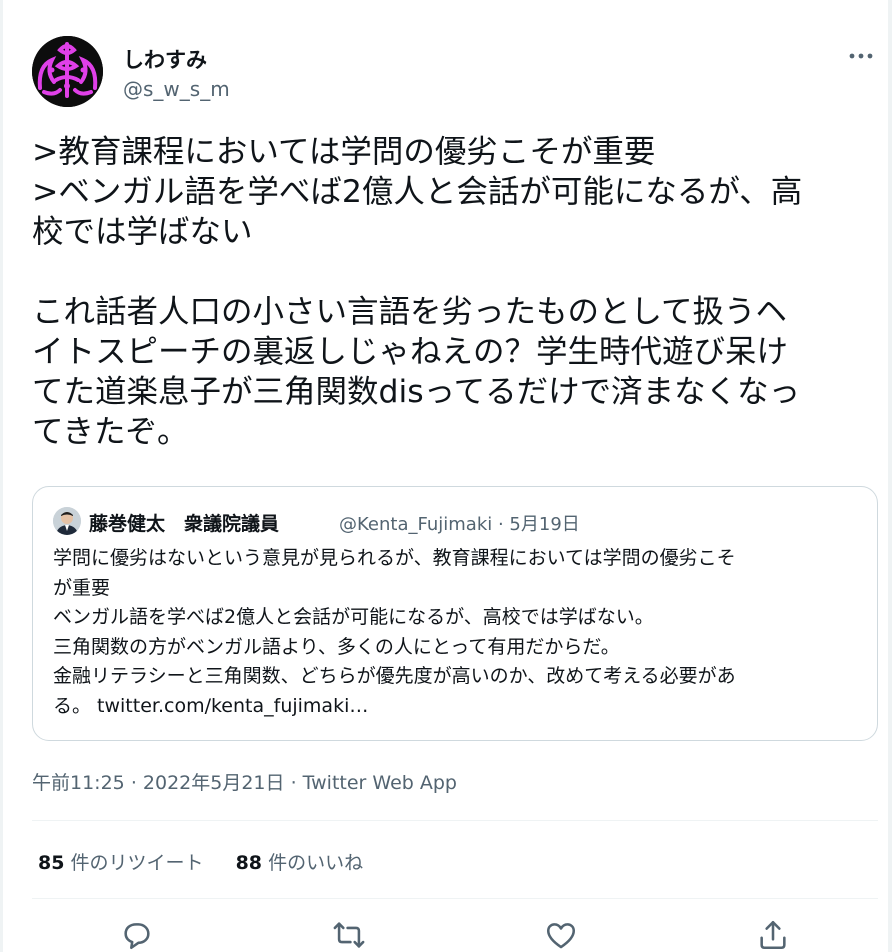 The height and width of the screenshot is (952, 892). What do you see at coordinates (51, 863) in the screenshot?
I see `retweets-count: 85` at bounding box center [51, 863].